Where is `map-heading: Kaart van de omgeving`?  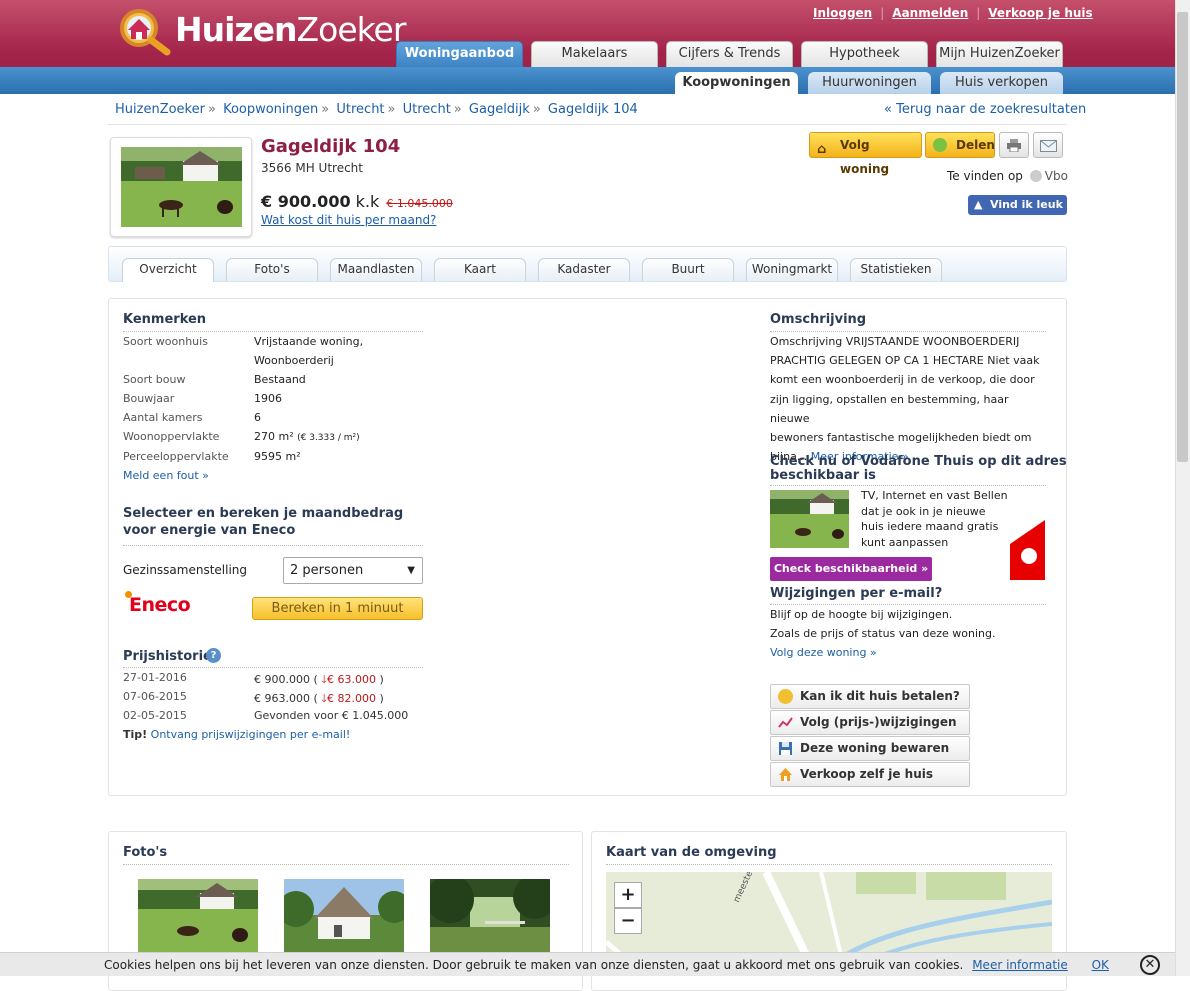
map-heading: Kaart van de omgeving is located at coordinates (691, 852).